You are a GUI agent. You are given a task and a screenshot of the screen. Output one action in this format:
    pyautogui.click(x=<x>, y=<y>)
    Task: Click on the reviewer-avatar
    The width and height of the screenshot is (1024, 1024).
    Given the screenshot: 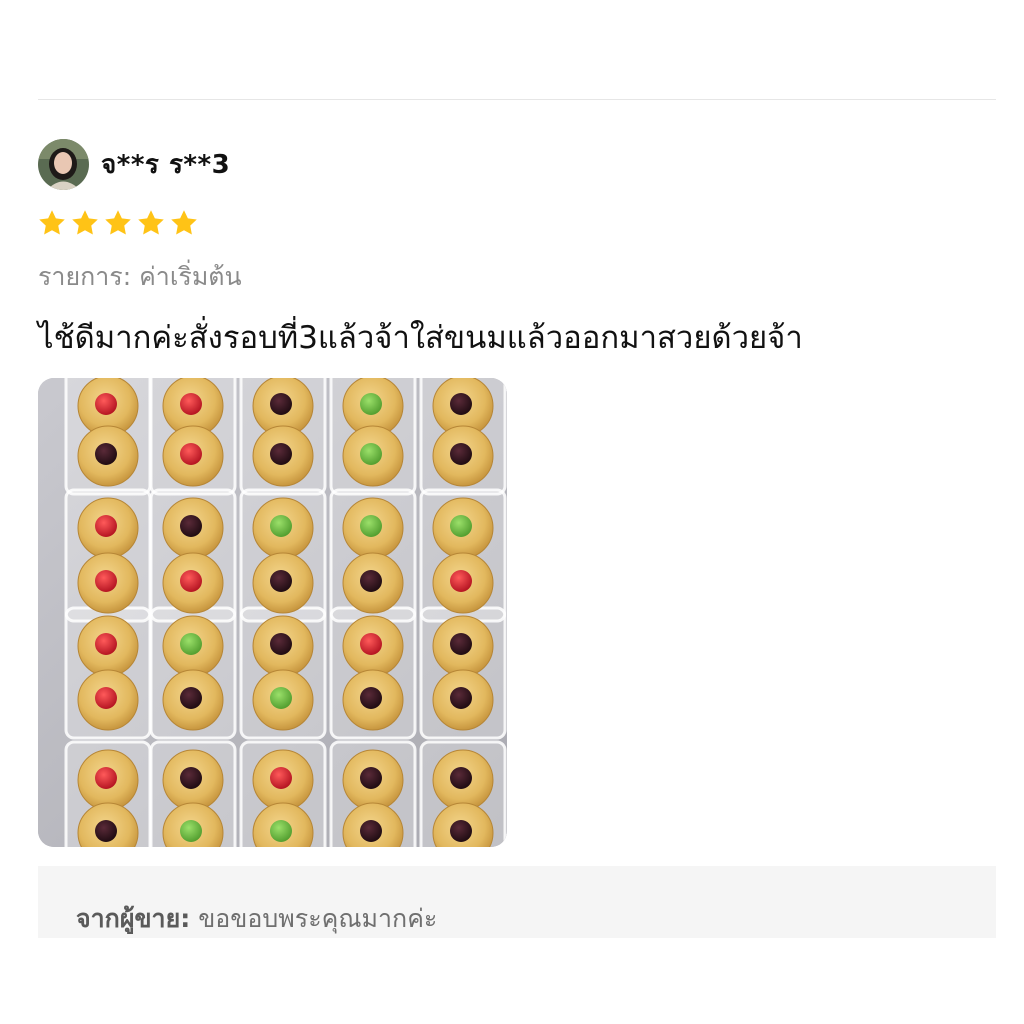 What is the action you would take?
    pyautogui.click(x=63, y=164)
    